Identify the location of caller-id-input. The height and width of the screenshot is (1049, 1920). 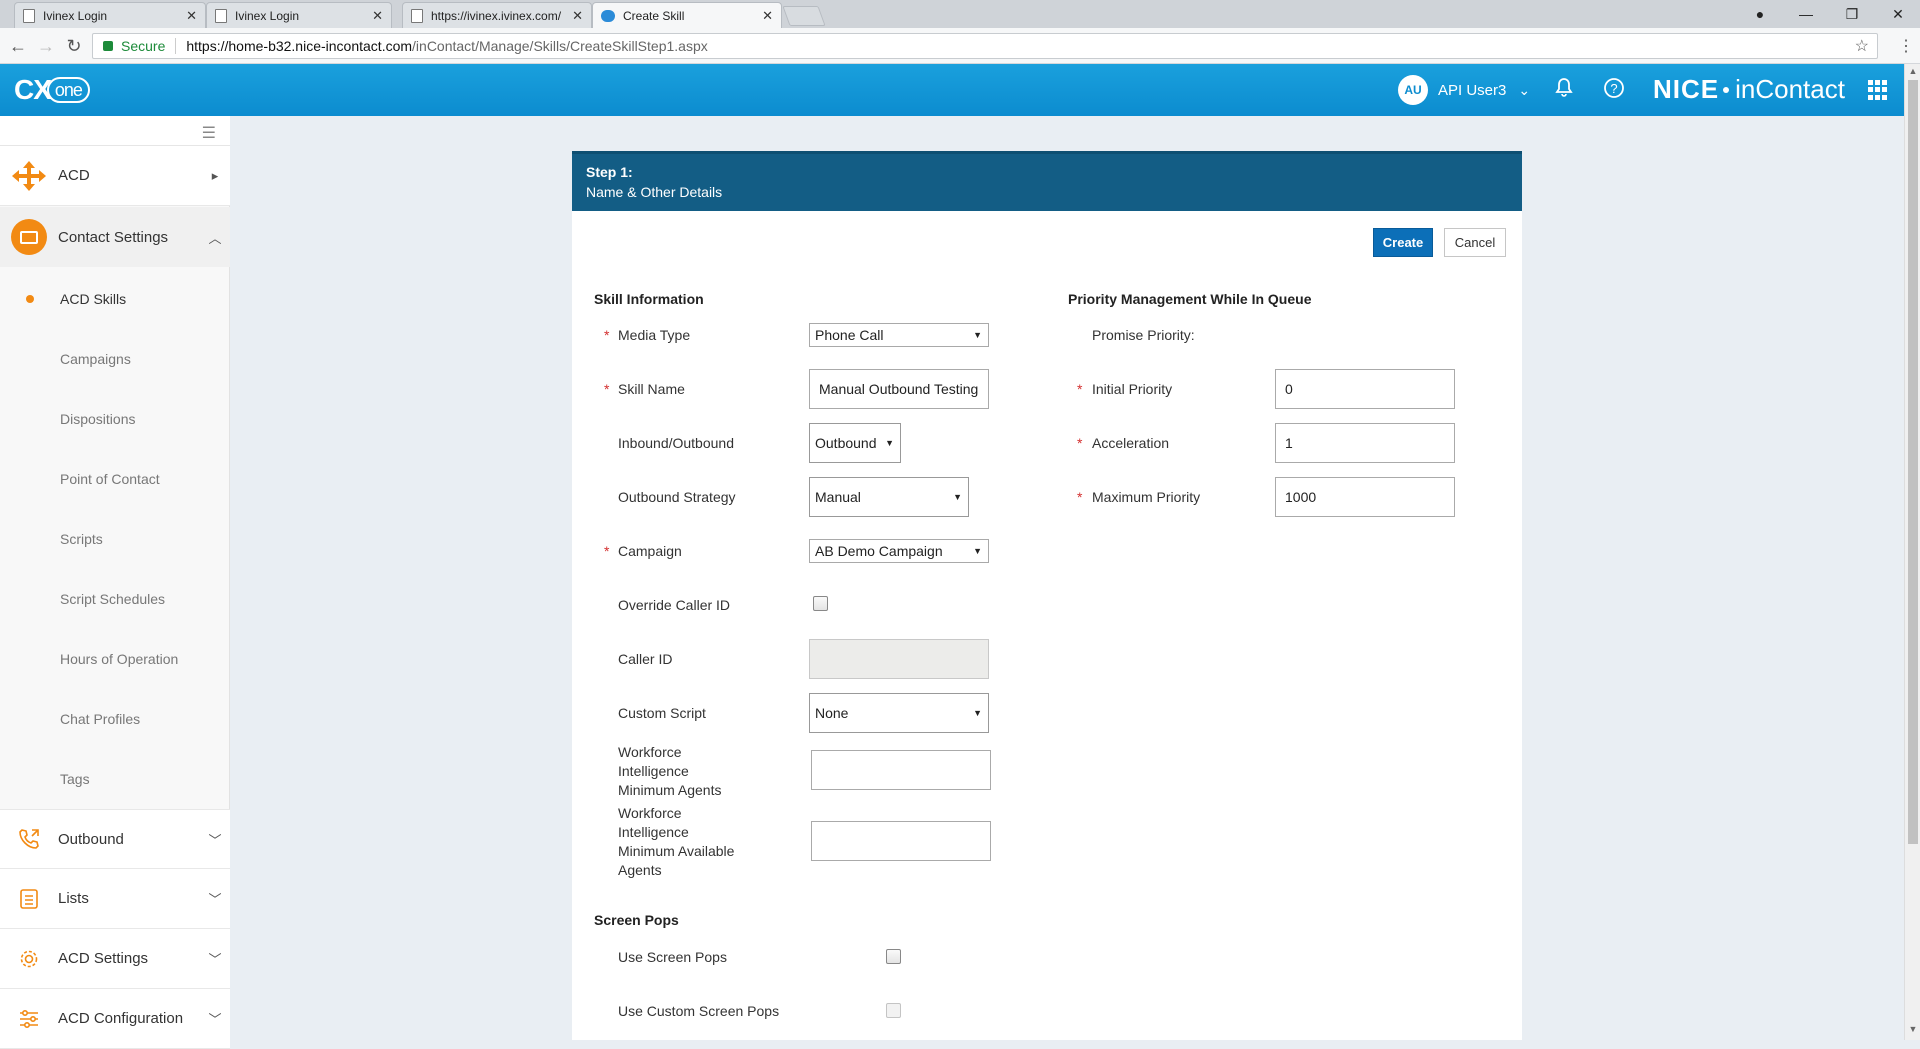
(899, 659).